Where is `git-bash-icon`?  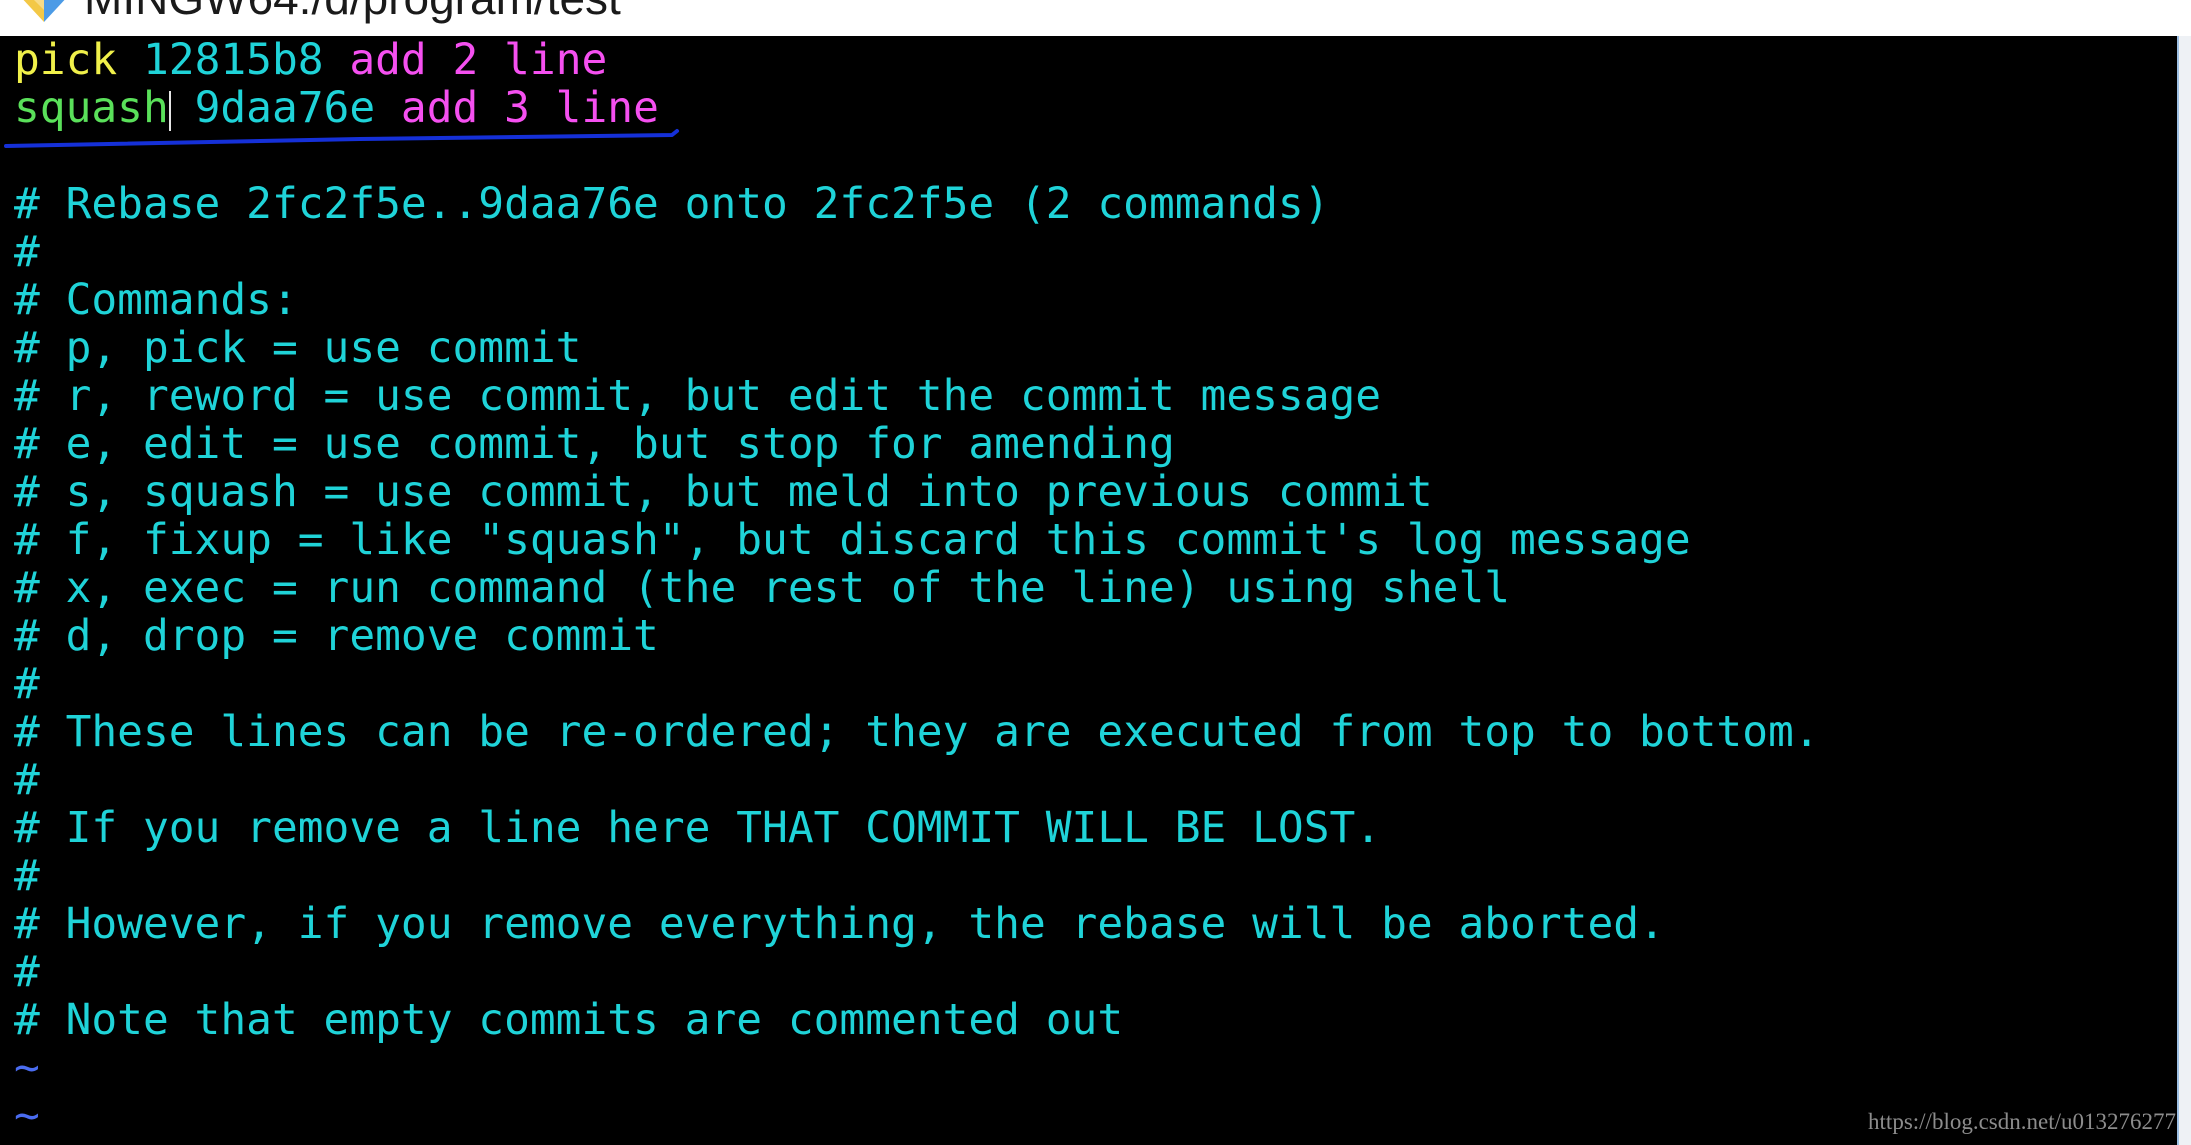
git-bash-icon is located at coordinates (44, 18).